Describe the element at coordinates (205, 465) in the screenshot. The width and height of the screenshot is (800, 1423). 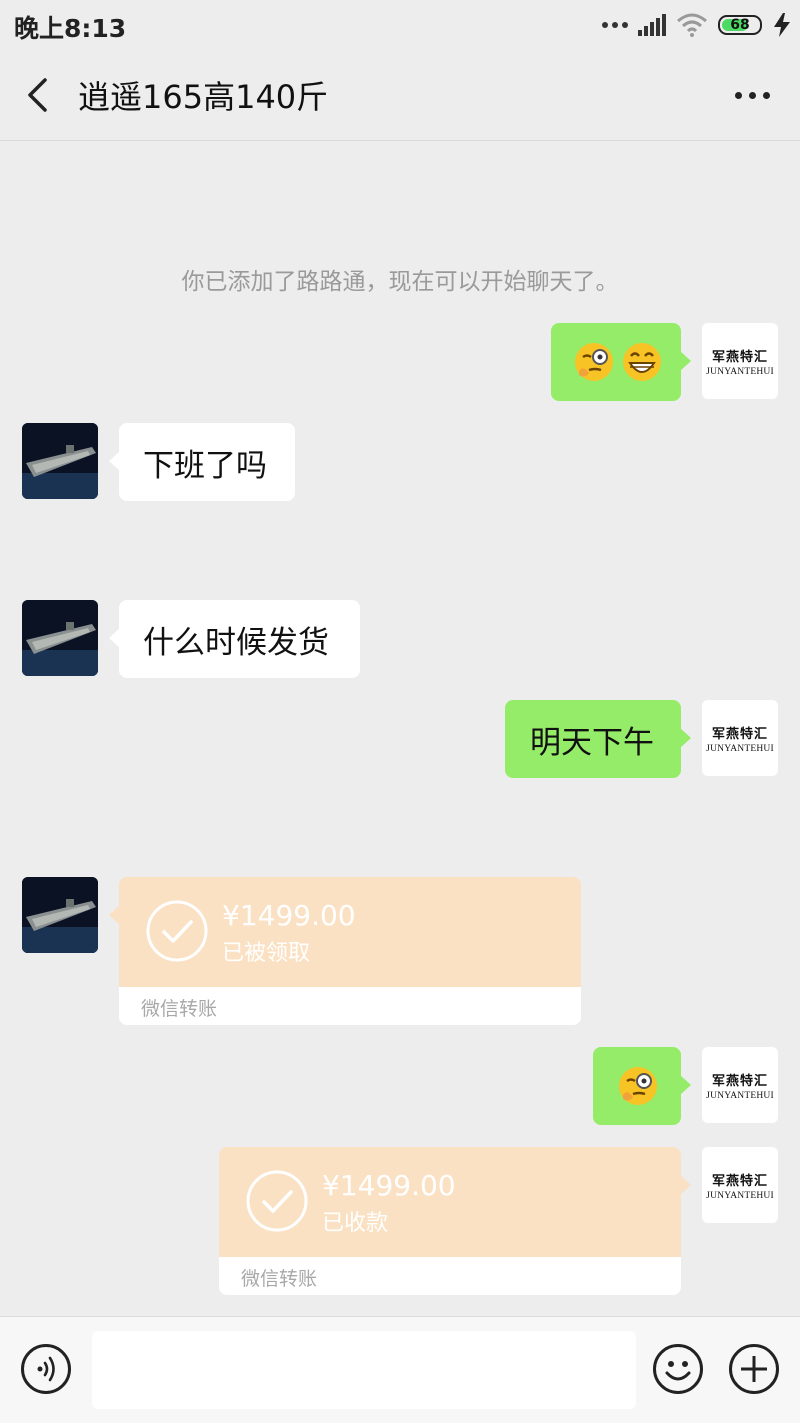
I see `message-text: 下班了吗` at that location.